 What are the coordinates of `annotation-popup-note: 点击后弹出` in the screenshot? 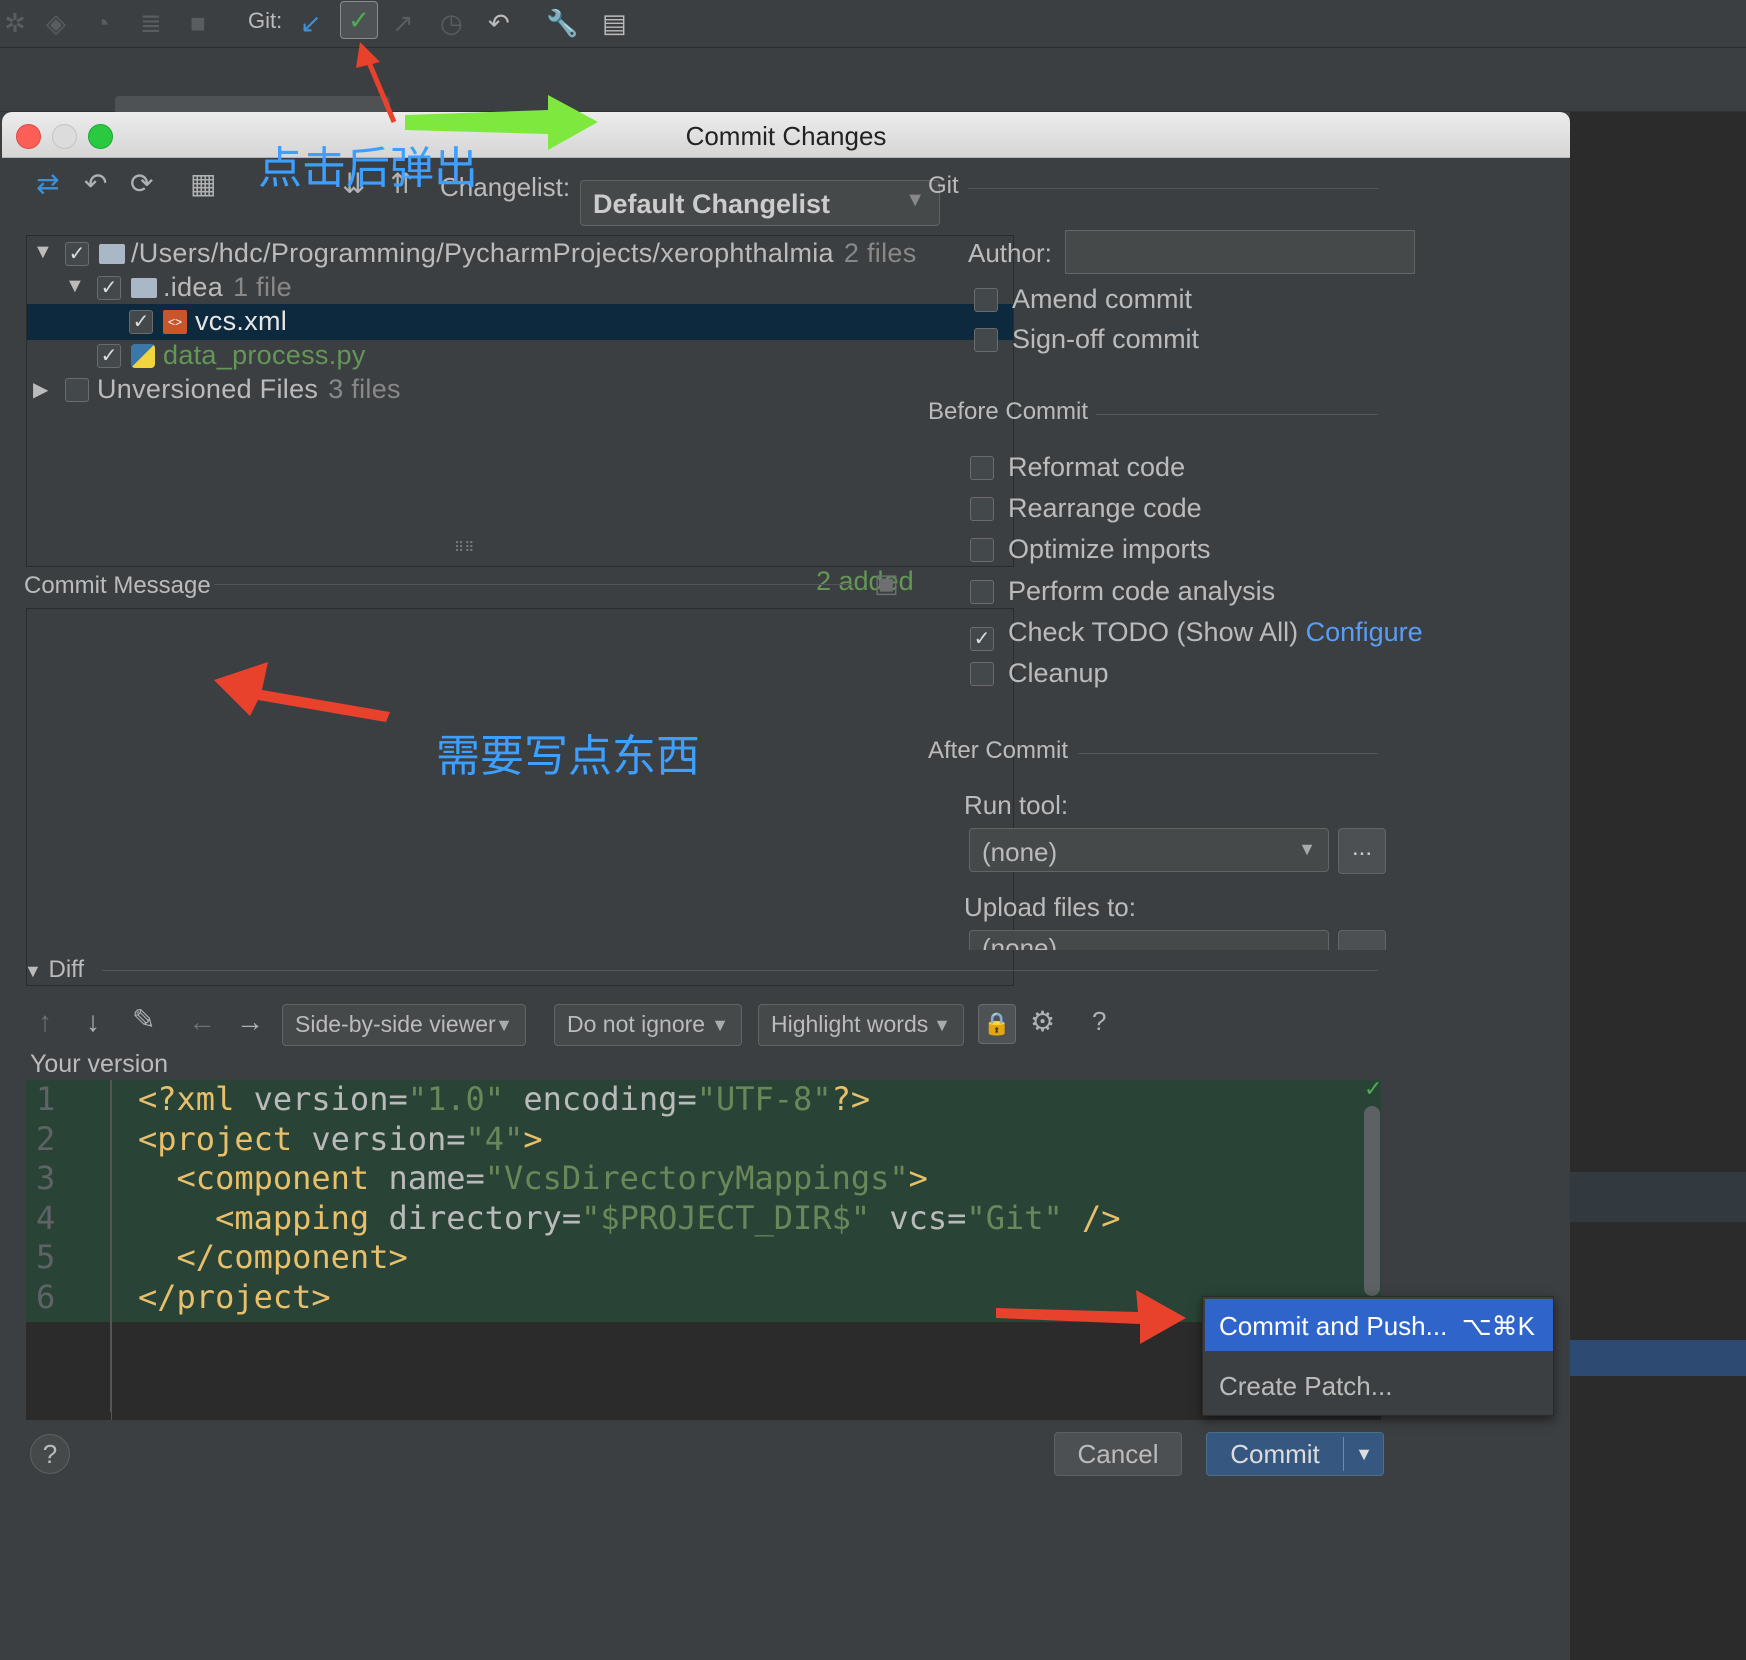 It's located at (368, 168).